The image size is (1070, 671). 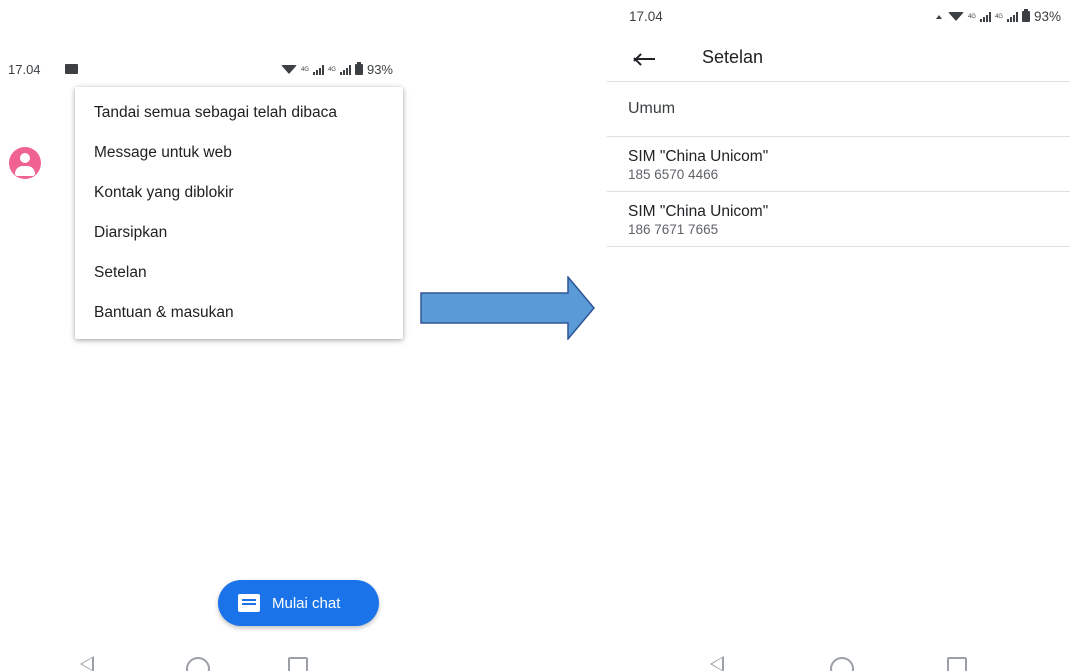 I want to click on app-bar: Setelan, so click(x=838, y=60).